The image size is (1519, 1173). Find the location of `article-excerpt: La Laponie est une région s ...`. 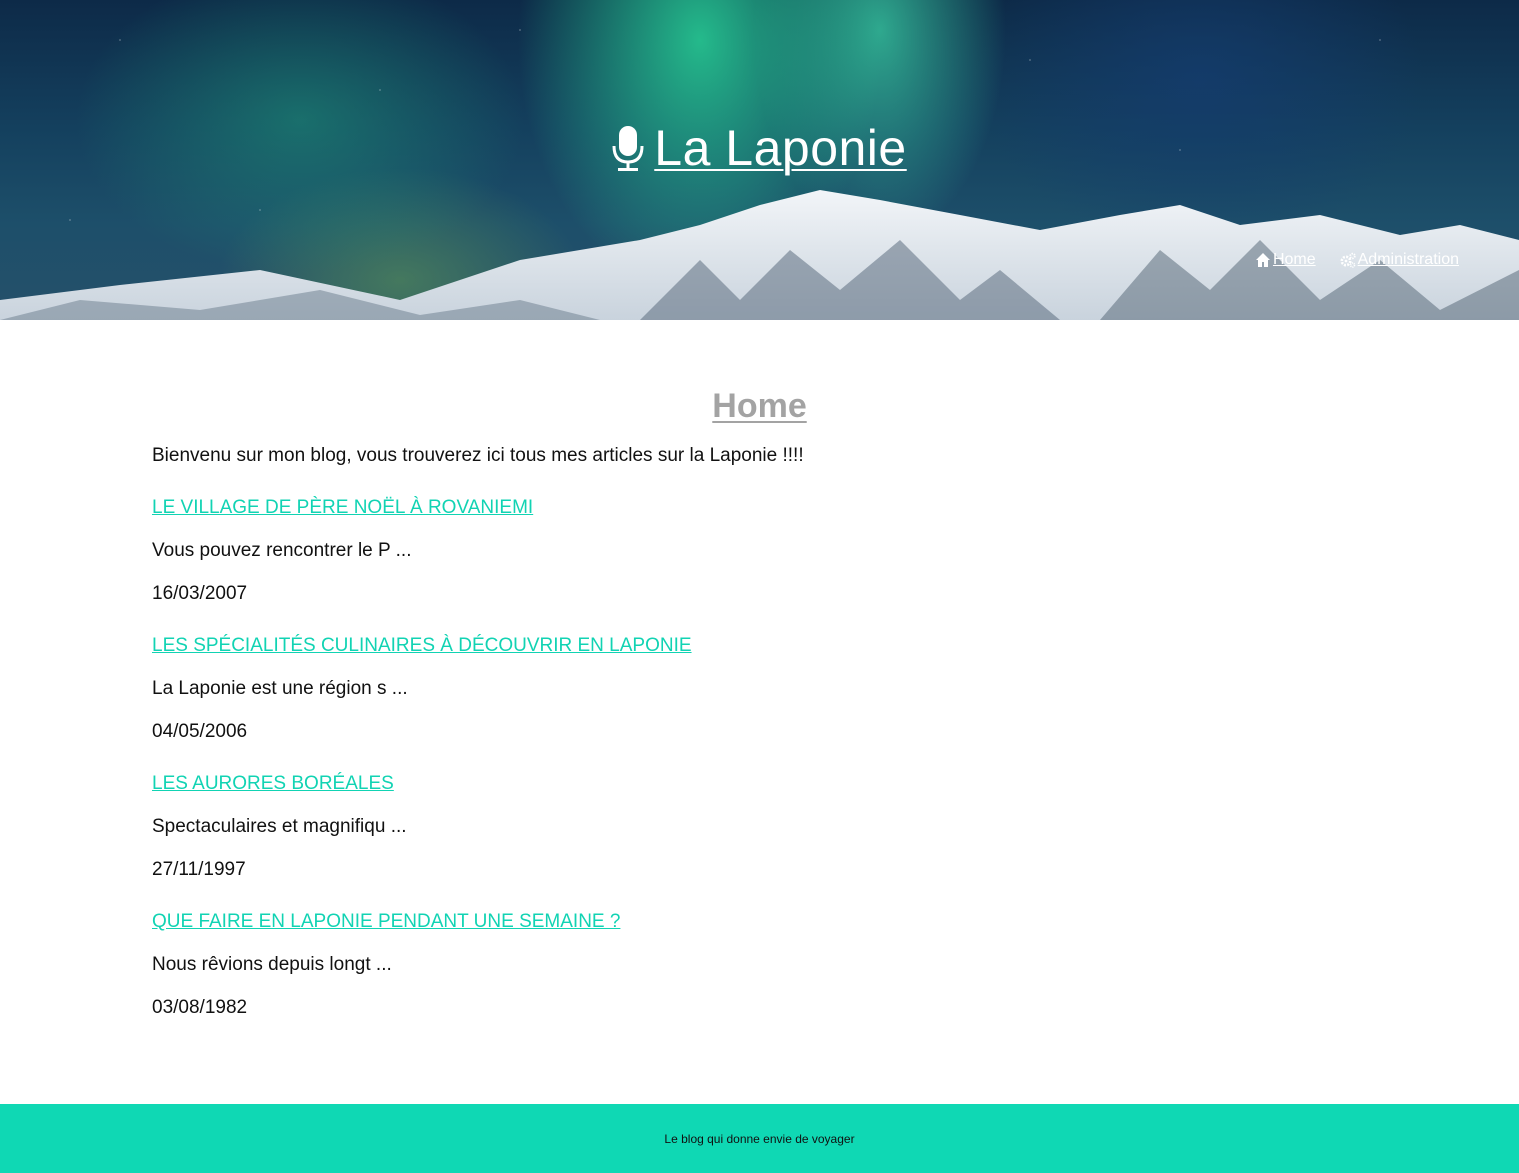

article-excerpt: La Laponie est une région s ... is located at coordinates (280, 688).